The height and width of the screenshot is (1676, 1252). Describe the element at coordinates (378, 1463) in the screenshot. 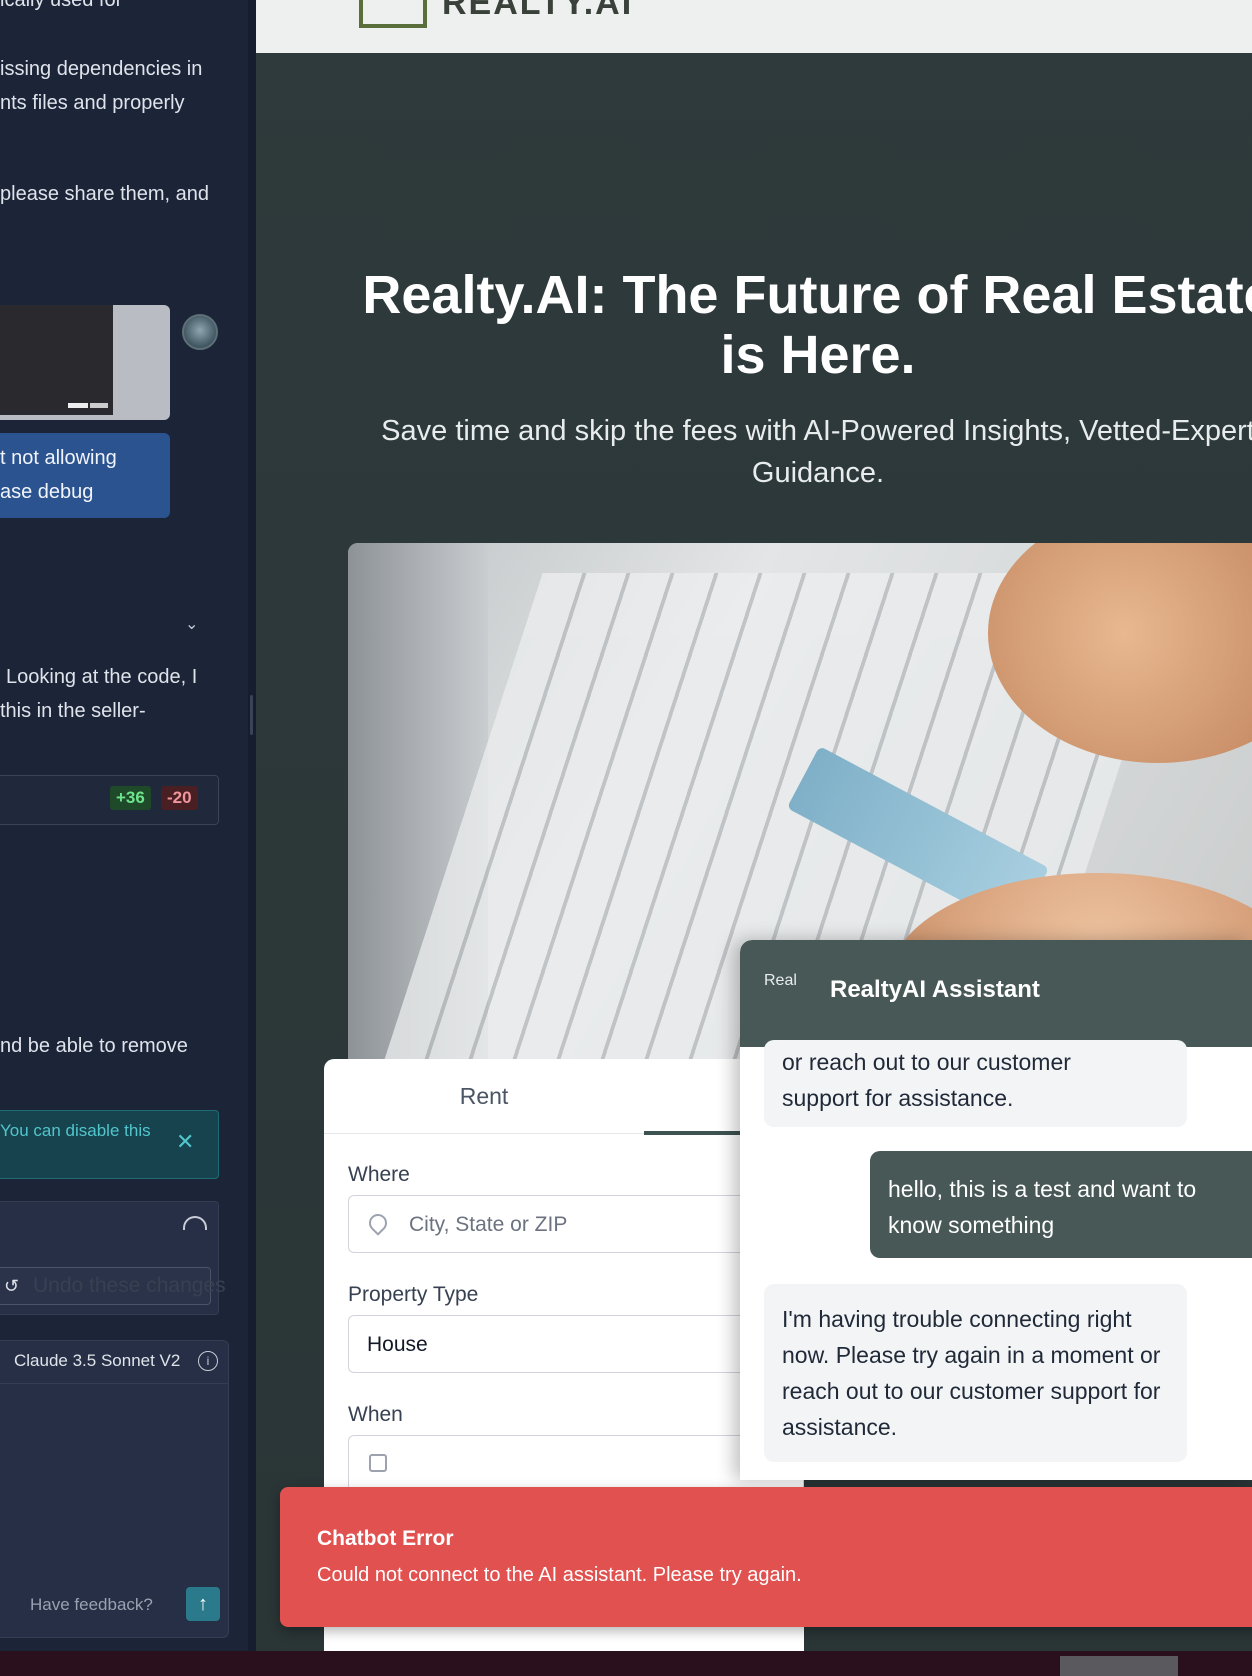

I see `calendar-icon` at that location.